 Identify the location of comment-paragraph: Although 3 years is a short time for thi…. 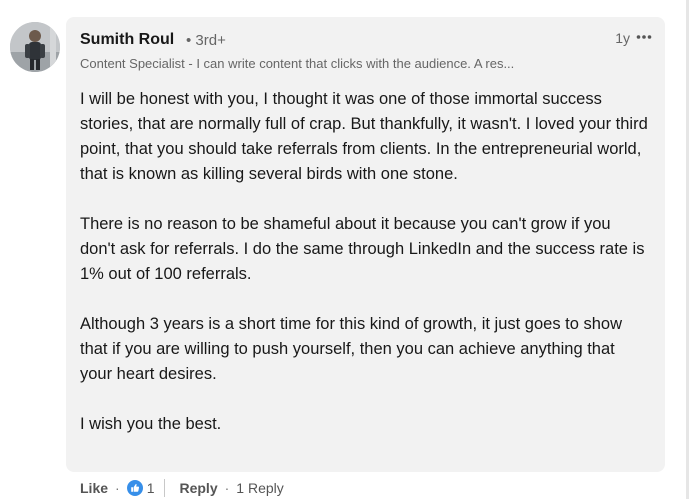
(351, 349).